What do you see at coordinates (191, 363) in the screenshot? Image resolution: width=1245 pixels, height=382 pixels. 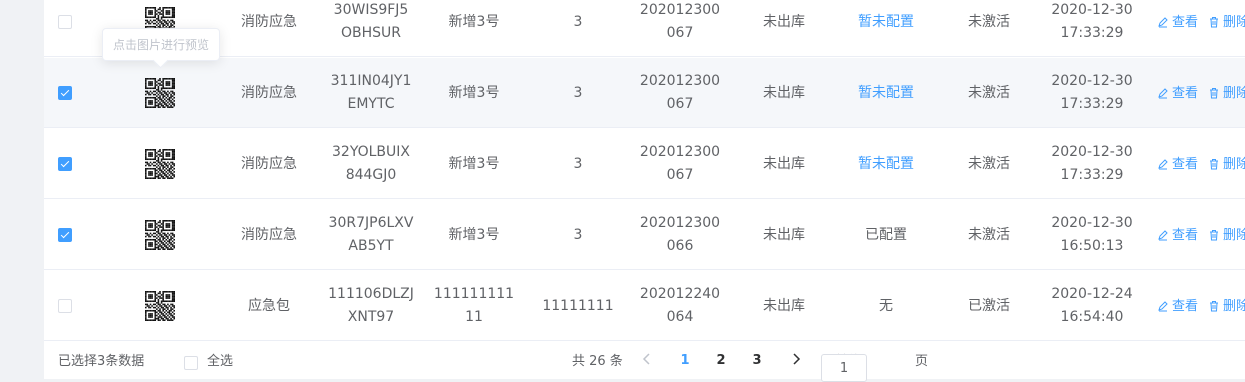 I see `select-all-checkbox` at bounding box center [191, 363].